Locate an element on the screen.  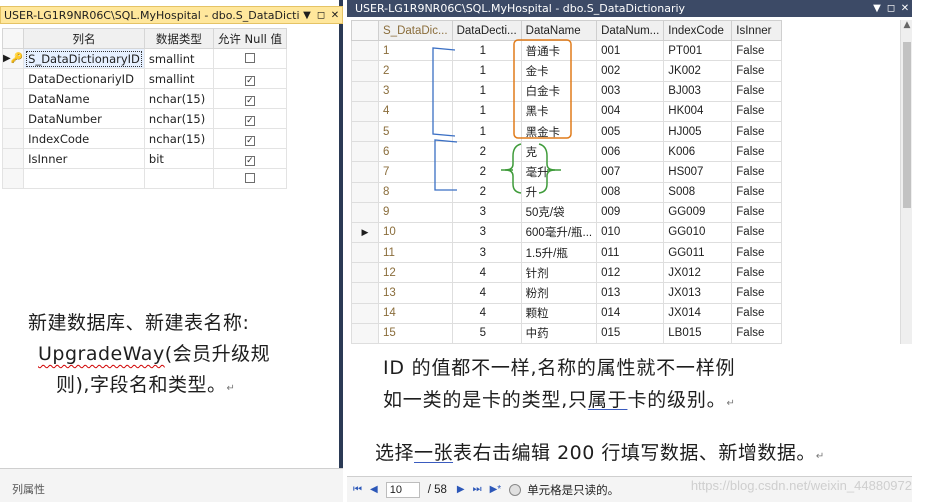
table-row: DataDectionariyID smallint ✓ is located at coordinates (144, 78).